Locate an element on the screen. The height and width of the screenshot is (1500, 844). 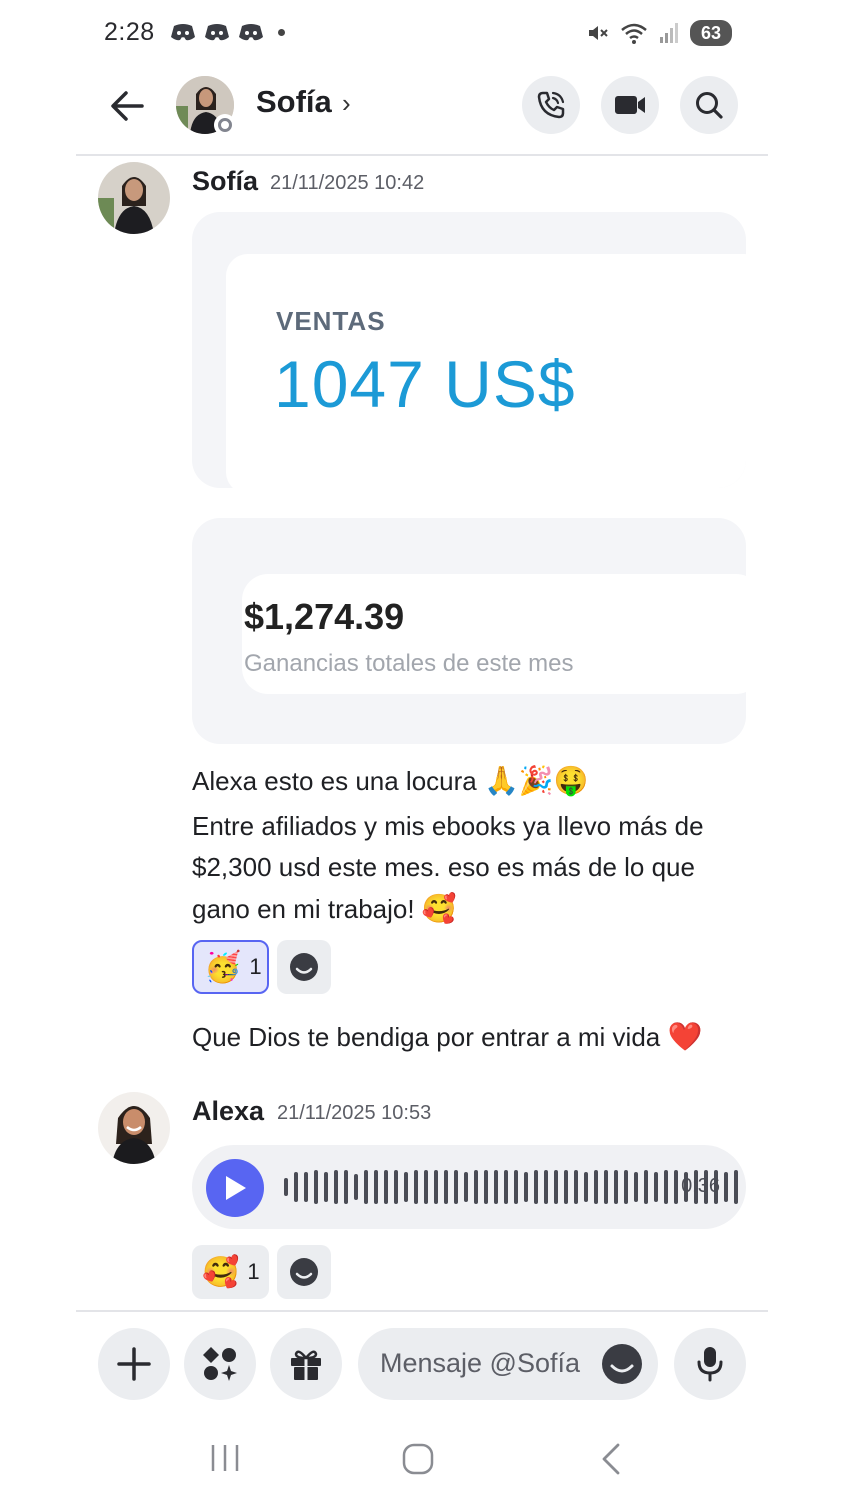
play-button is located at coordinates (235, 1188).